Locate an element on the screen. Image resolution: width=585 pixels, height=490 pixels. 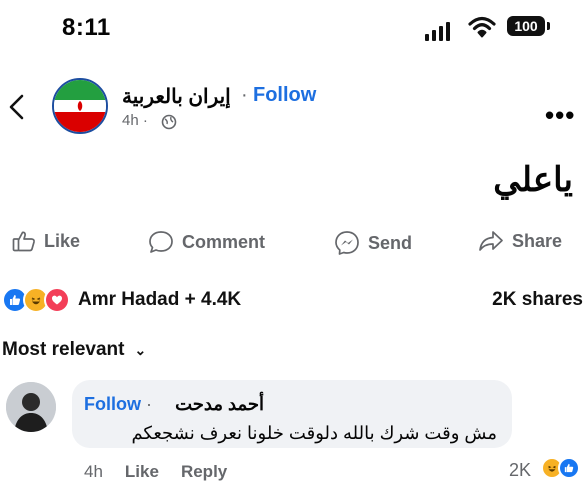
comment-sort-dropdown: Most relevant ⌄ is located at coordinates (74, 350).